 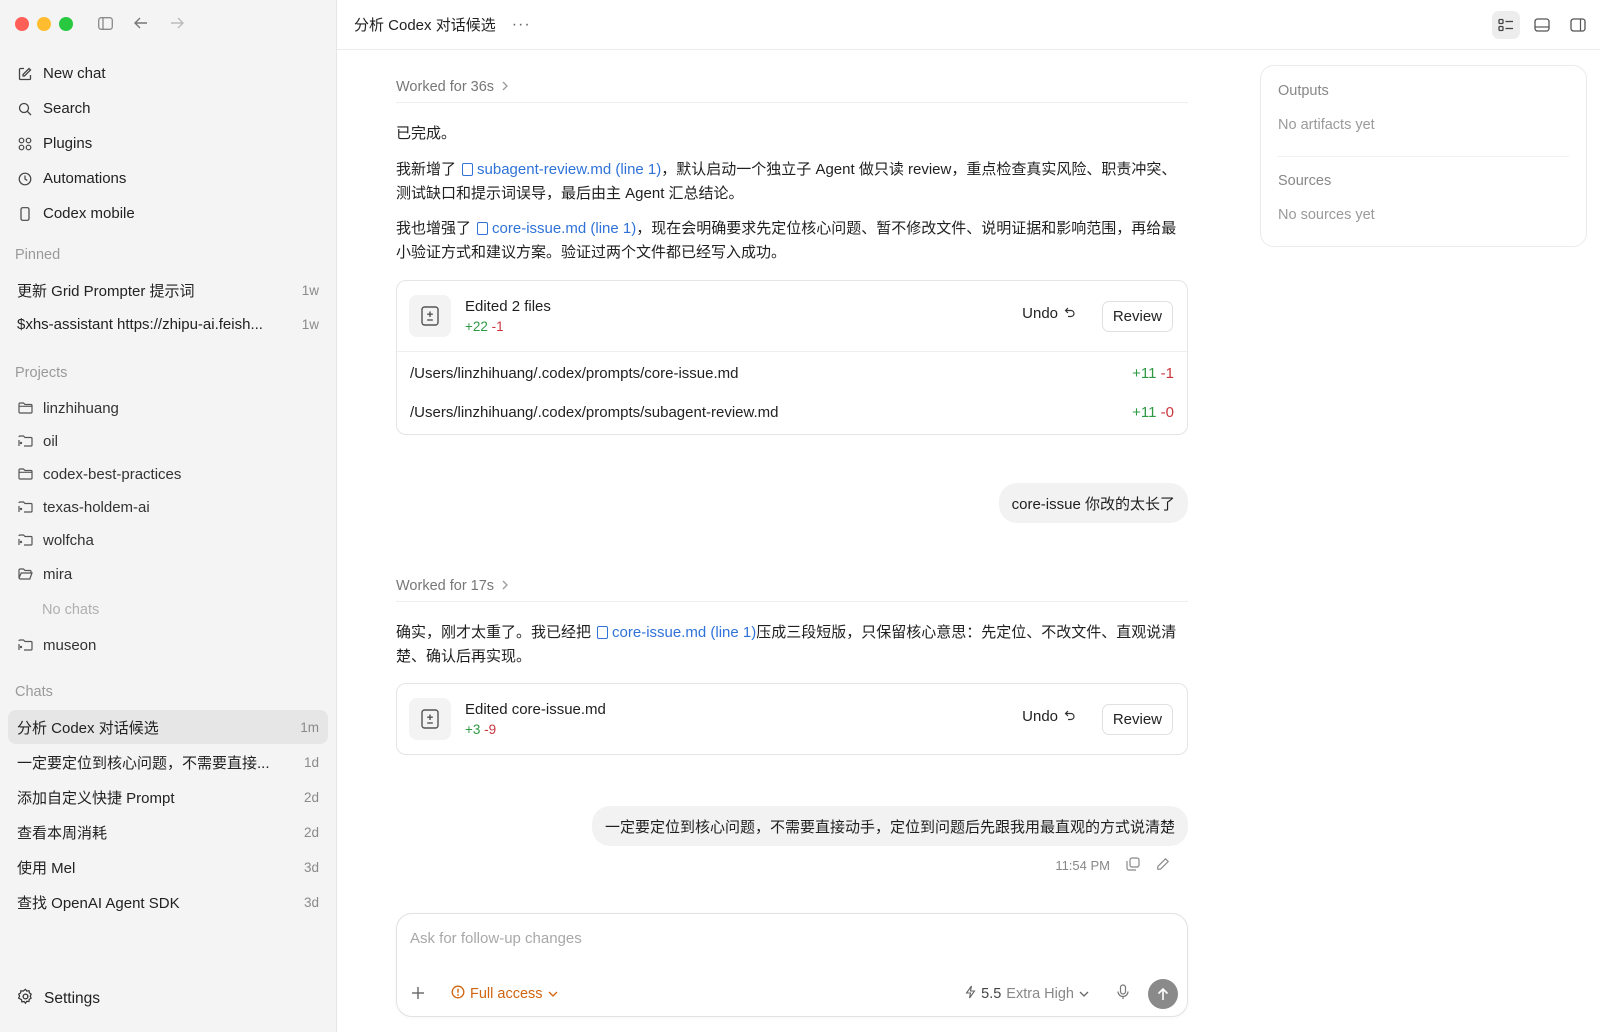 I want to click on back-arrow-icon, so click(x=141, y=23).